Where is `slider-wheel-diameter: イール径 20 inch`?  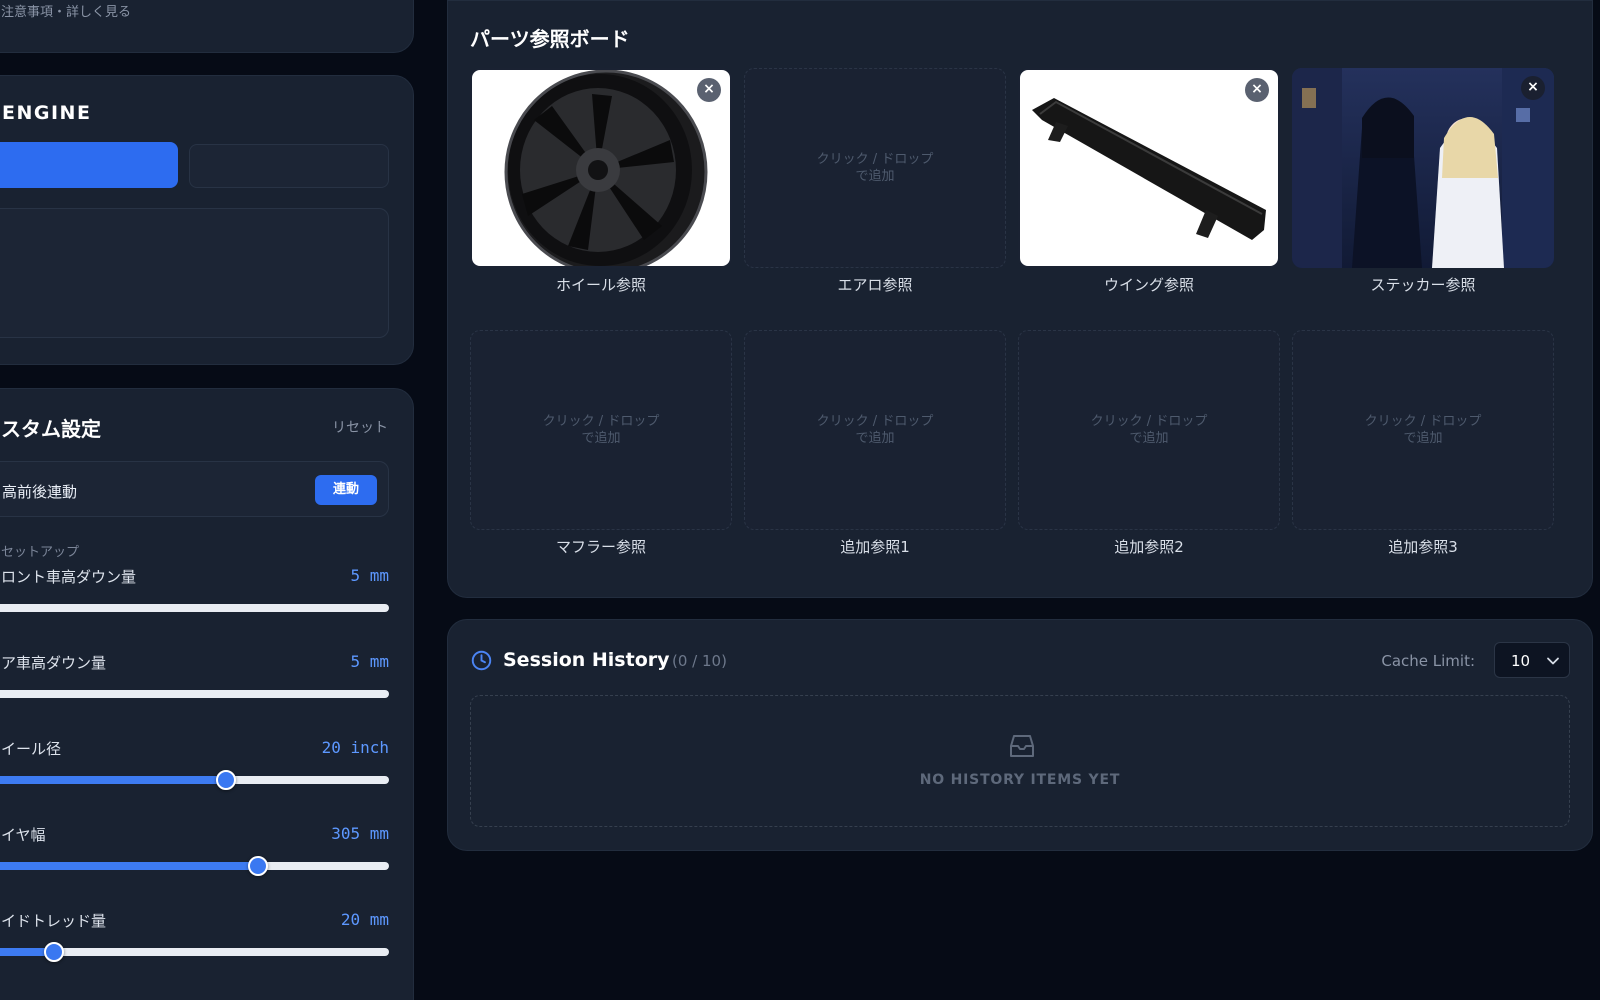
slider-wheel-diameter: イール径 20 inch is located at coordinates (207, 768).